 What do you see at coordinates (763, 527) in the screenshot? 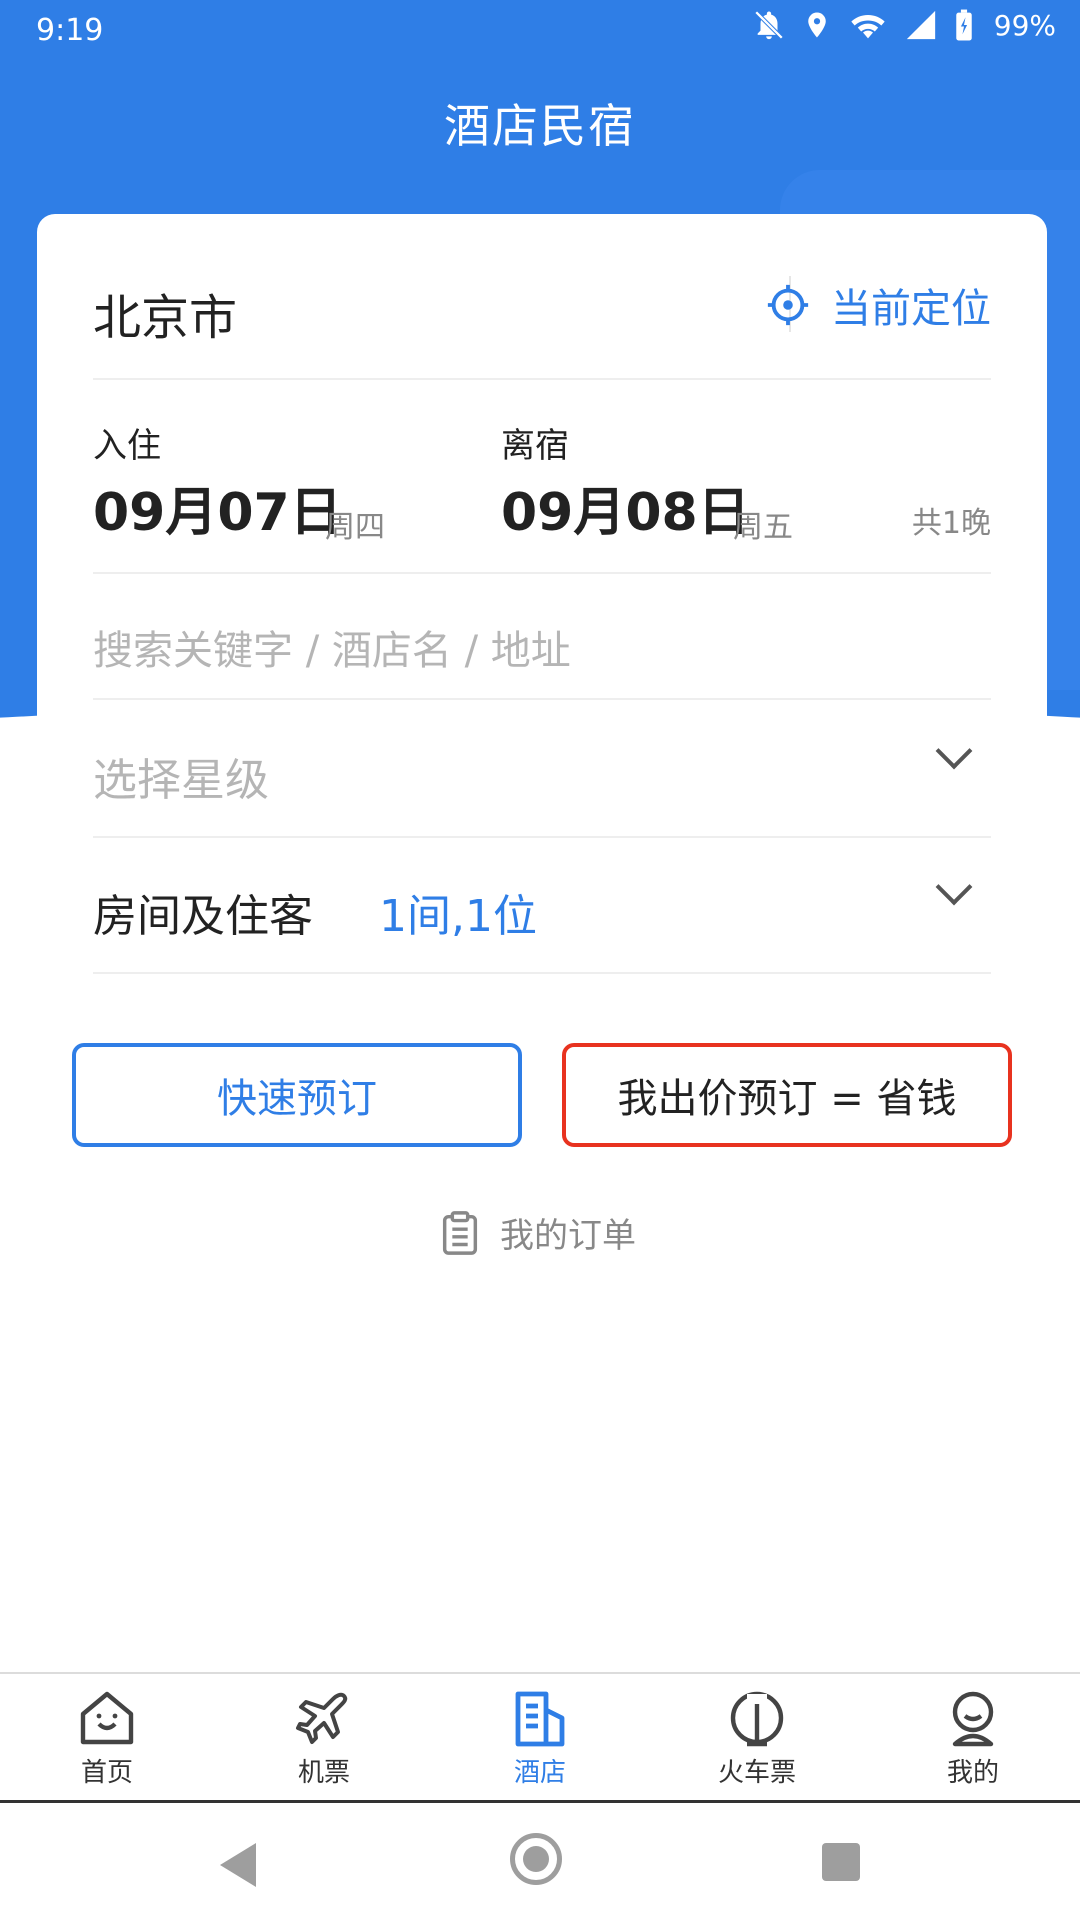
I see `checkout-weekday: 周五` at bounding box center [763, 527].